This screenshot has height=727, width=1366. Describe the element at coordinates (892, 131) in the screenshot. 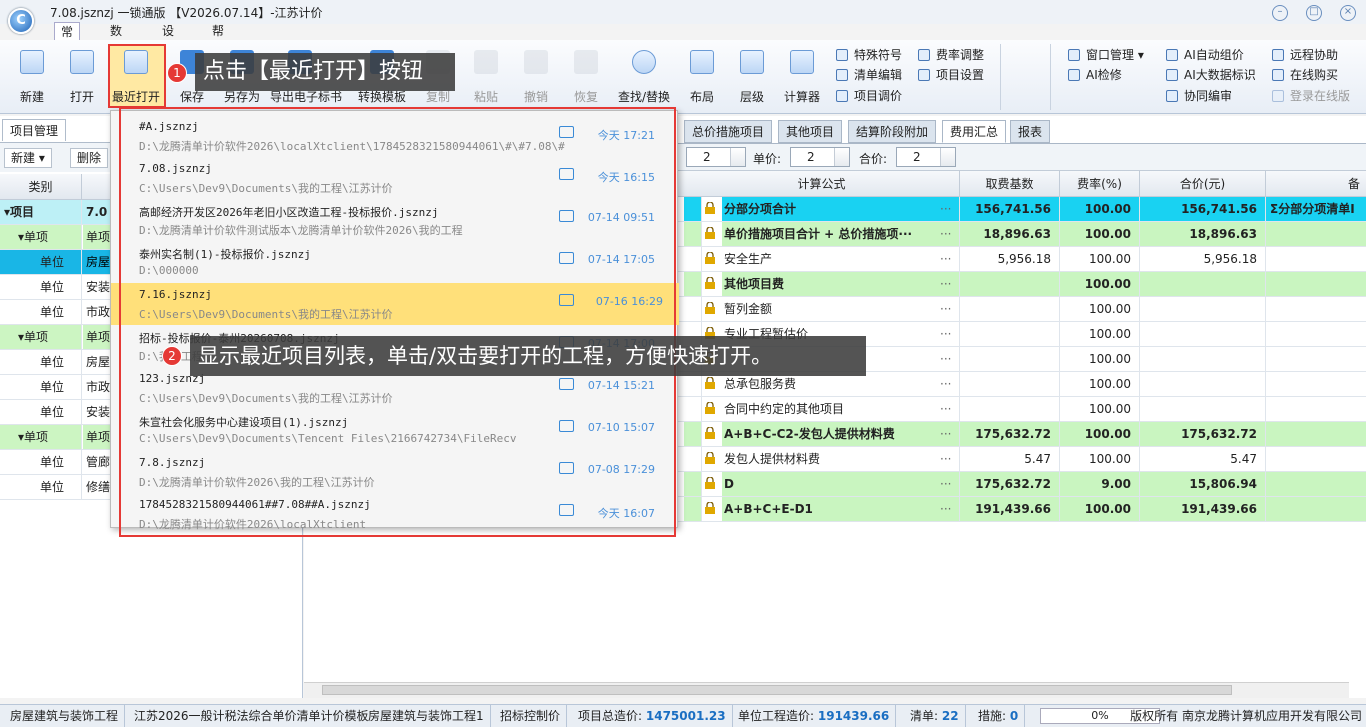

I see `tab-settlement: 结算阶段附加` at that location.